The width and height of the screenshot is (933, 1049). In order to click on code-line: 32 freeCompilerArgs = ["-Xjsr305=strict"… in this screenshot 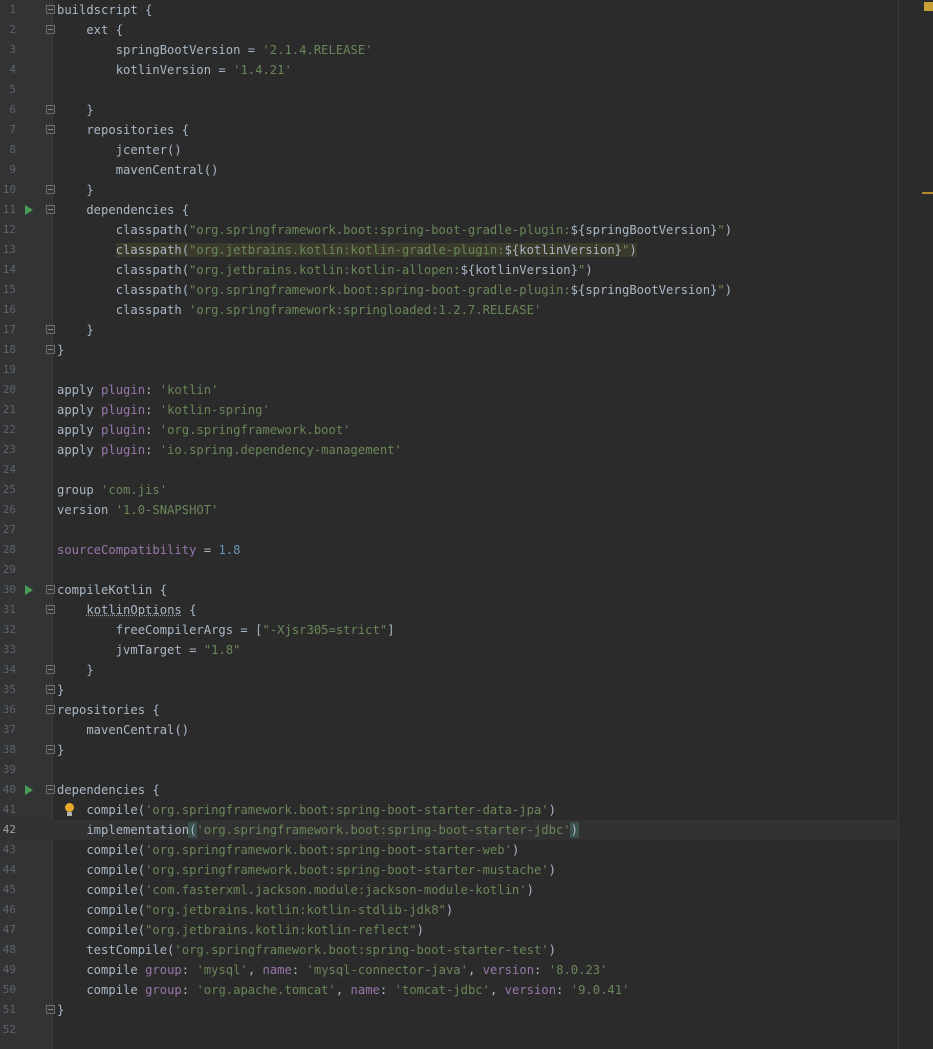, I will do `click(450, 630)`.